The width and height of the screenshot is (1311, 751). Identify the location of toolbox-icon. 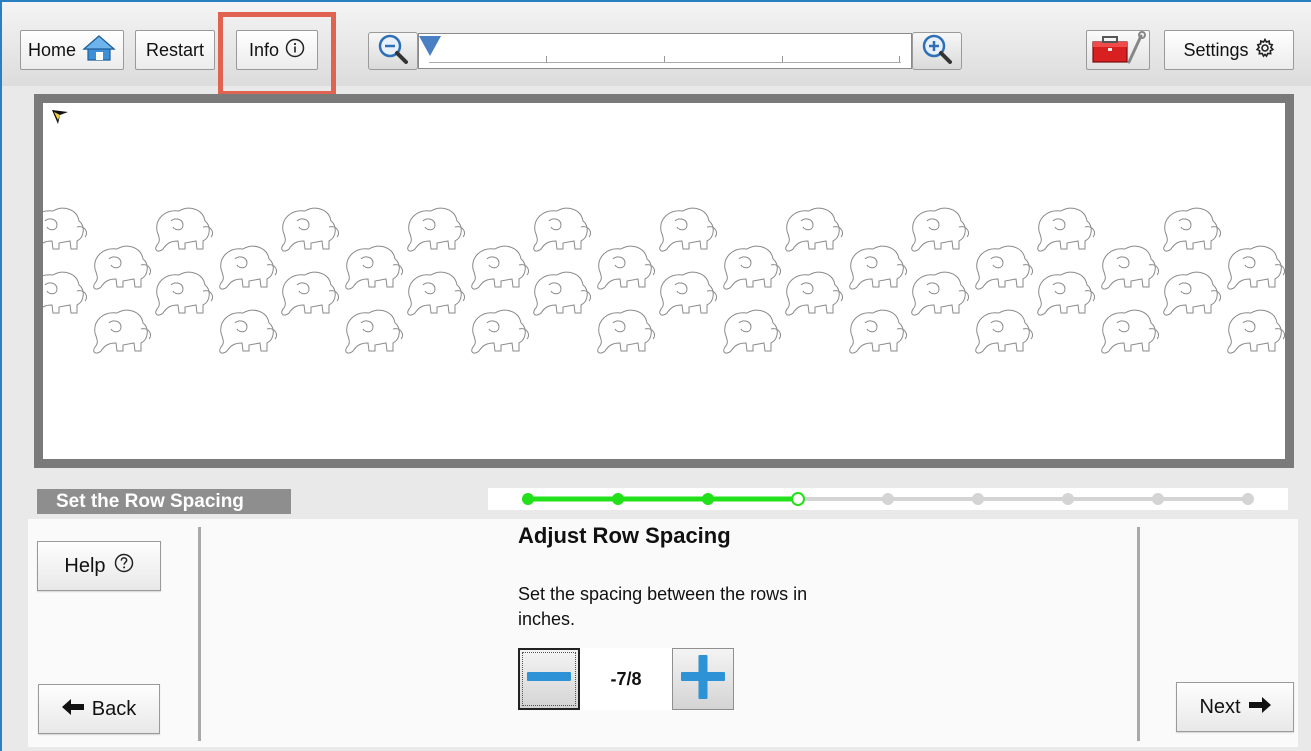
(1118, 50).